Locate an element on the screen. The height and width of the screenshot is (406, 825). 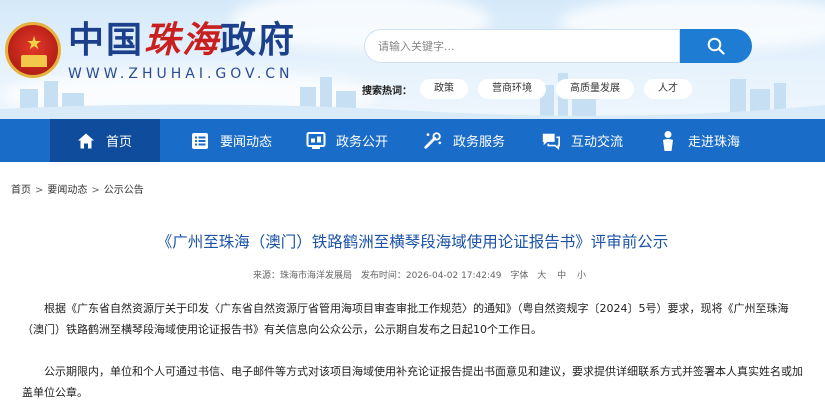
nav-item-open-gov: 政务公开 is located at coordinates (347, 140).